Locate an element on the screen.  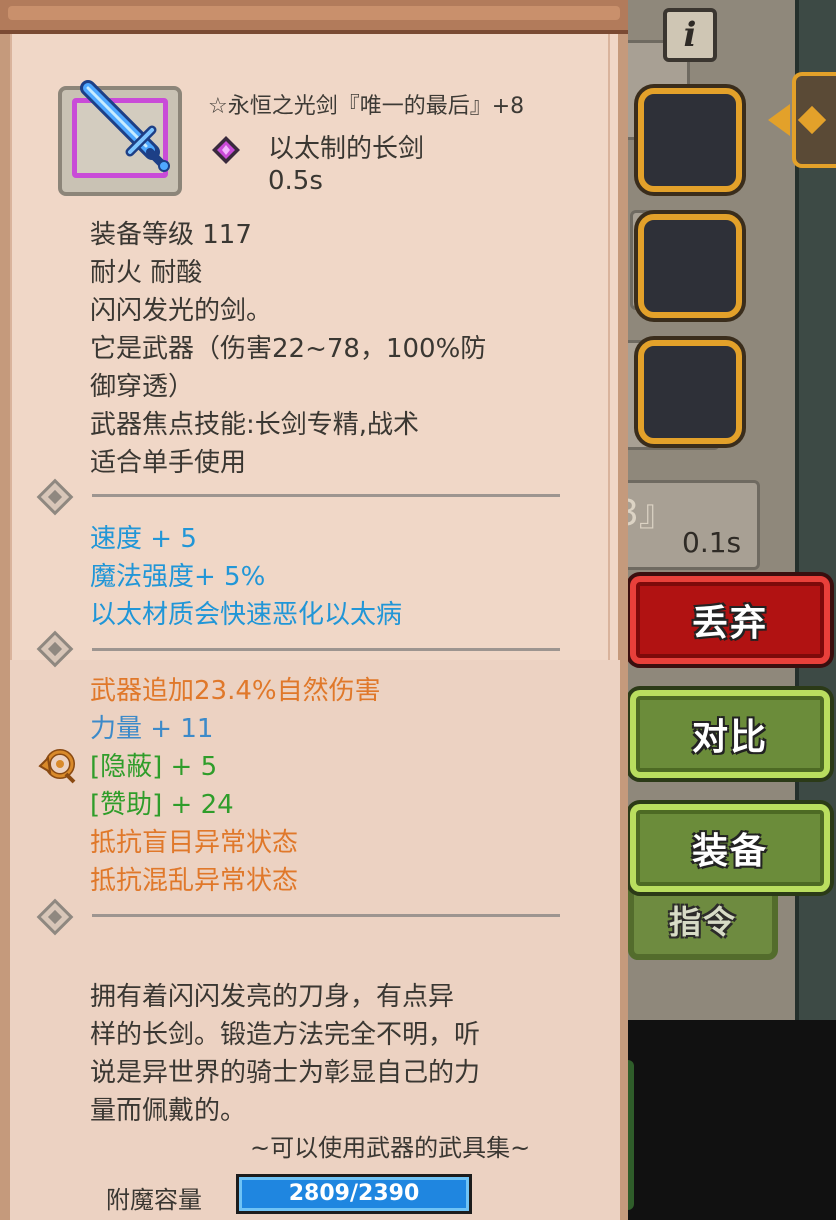
flavor-short: 闪闪发光的剑。 is located at coordinates (181, 311).